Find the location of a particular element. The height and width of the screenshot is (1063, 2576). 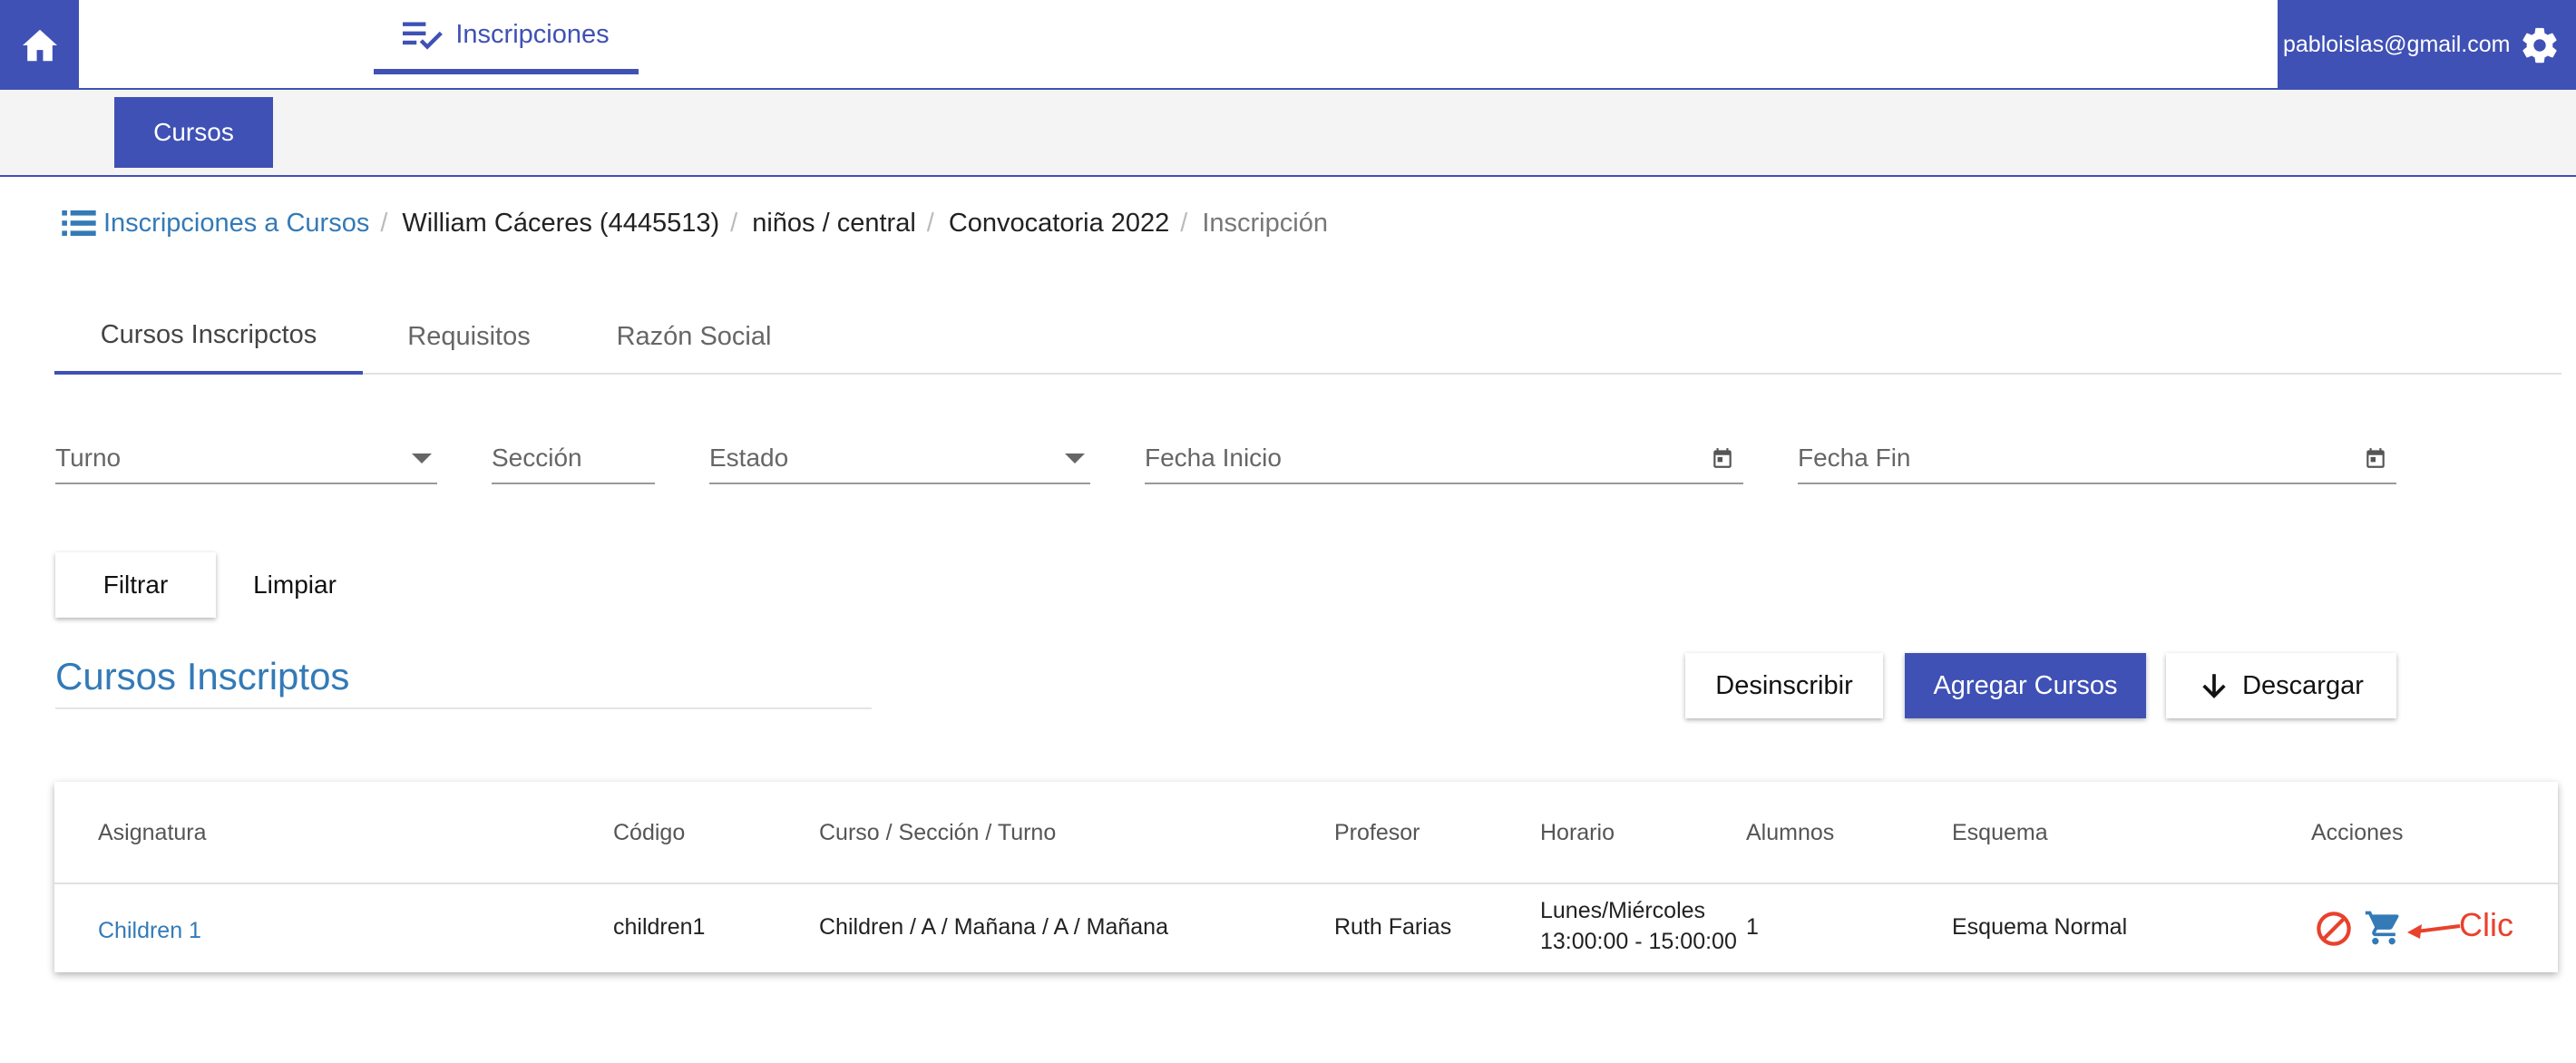

header-horario: Horario is located at coordinates (1577, 833).